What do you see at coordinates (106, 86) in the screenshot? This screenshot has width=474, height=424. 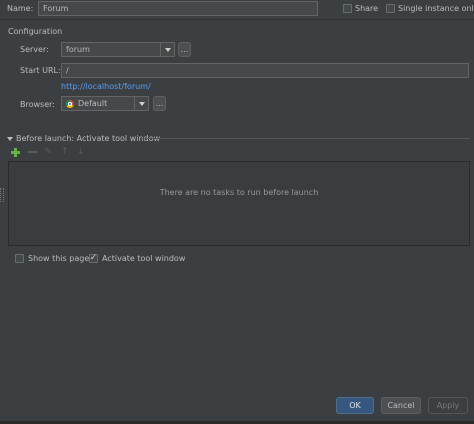 I see `start-url-link: http://localhost/forum/` at bounding box center [106, 86].